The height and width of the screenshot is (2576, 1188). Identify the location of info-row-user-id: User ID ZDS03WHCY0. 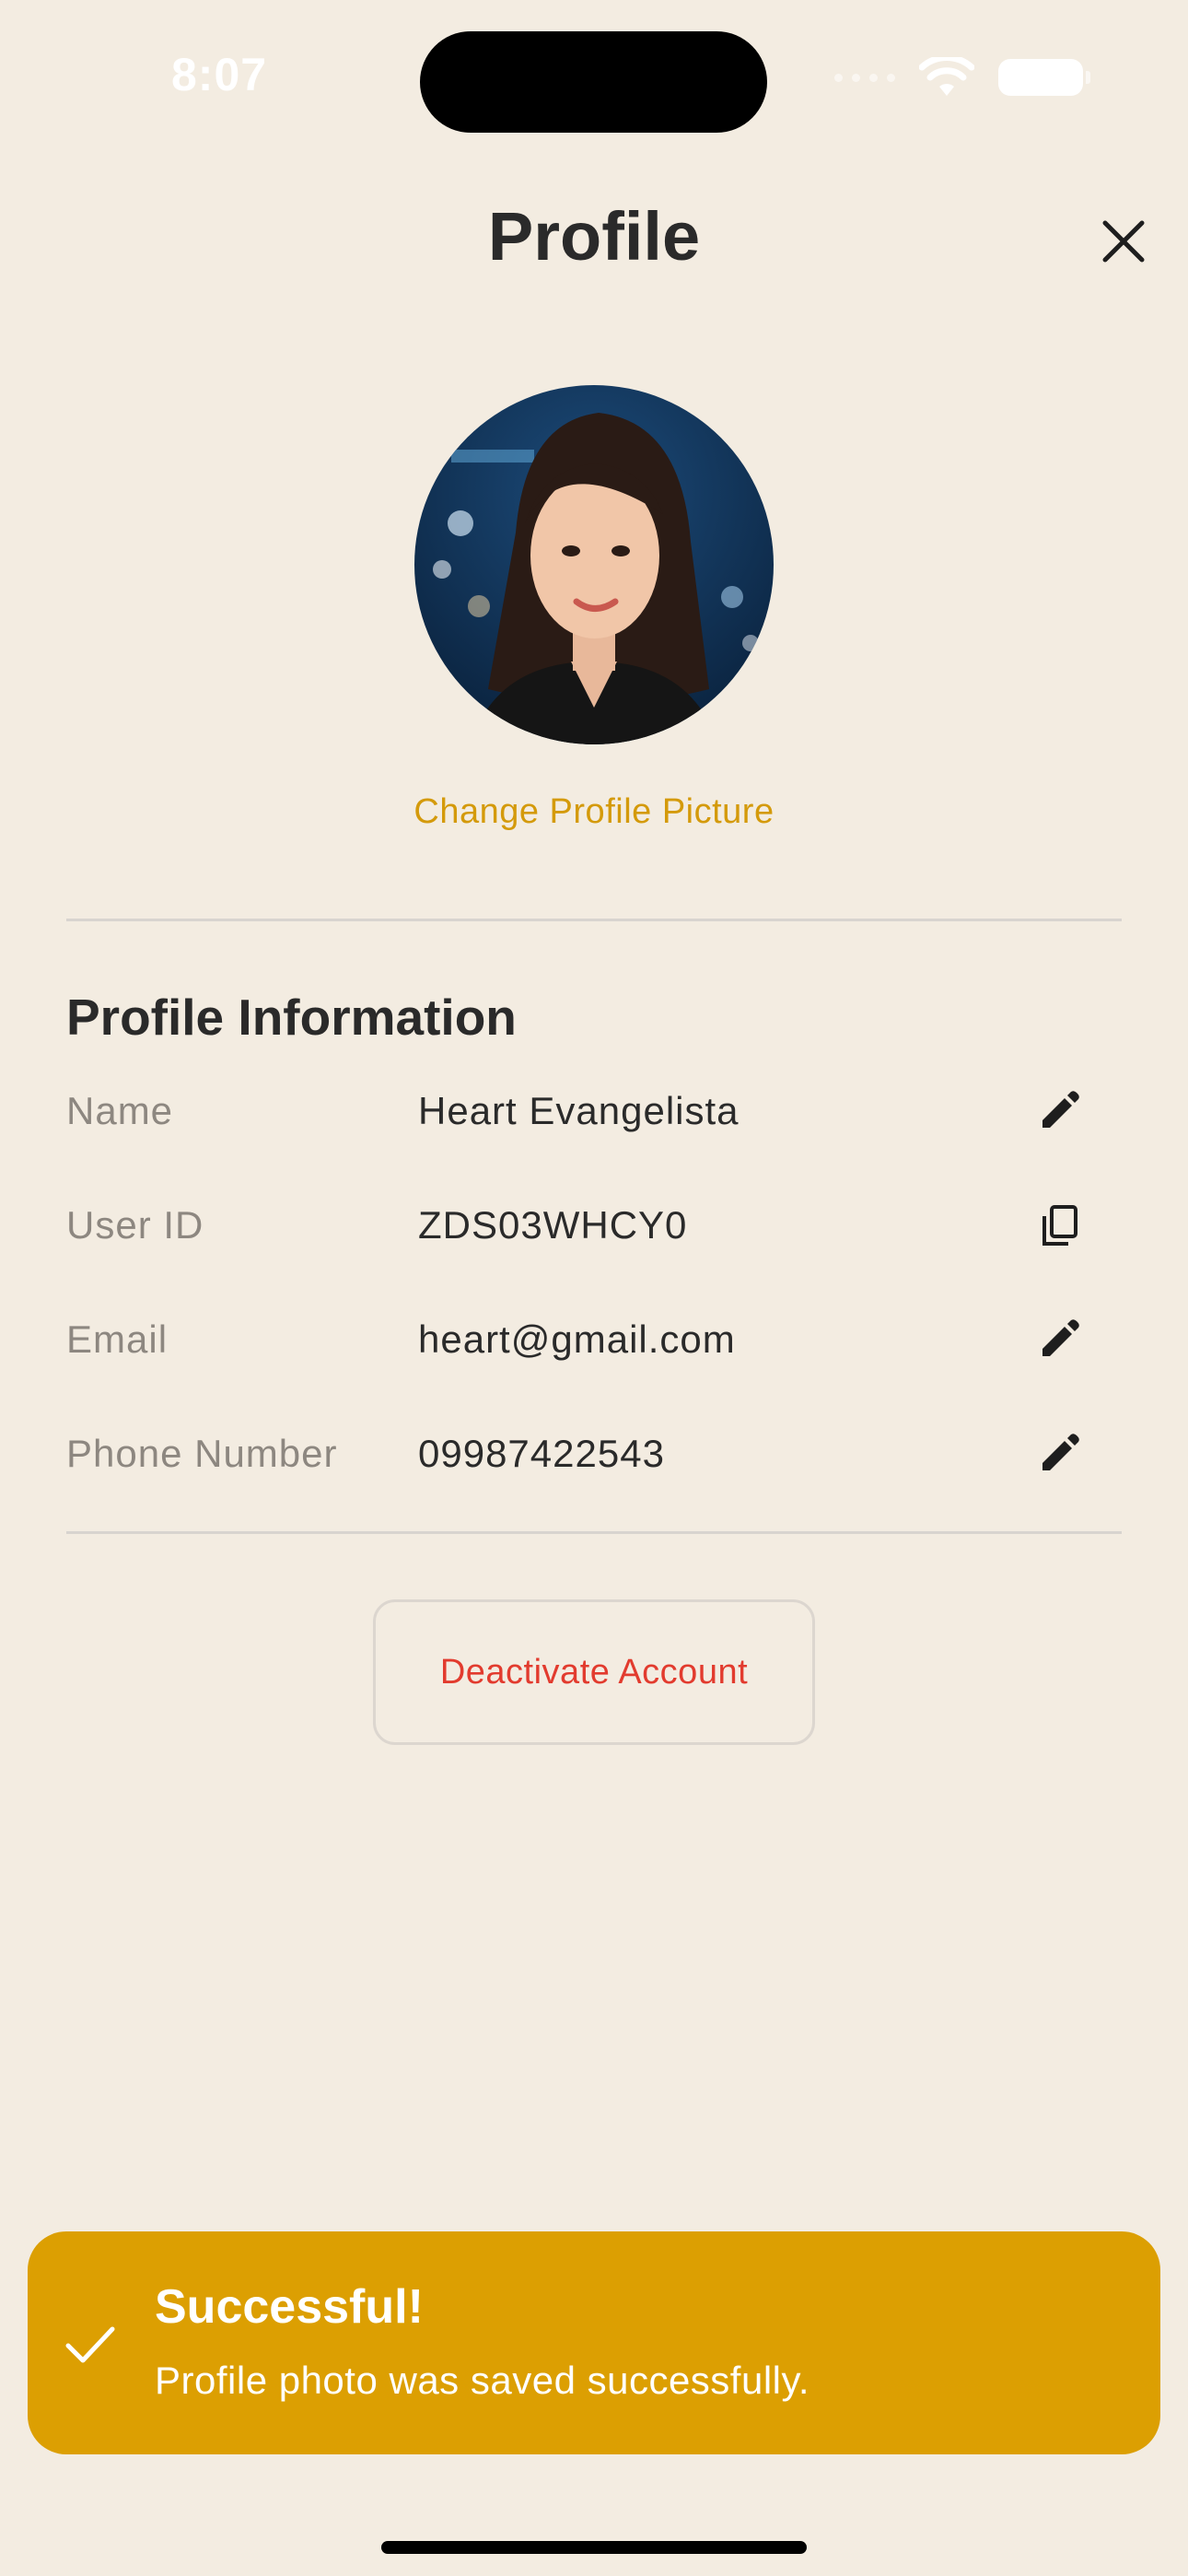
(594, 1225).